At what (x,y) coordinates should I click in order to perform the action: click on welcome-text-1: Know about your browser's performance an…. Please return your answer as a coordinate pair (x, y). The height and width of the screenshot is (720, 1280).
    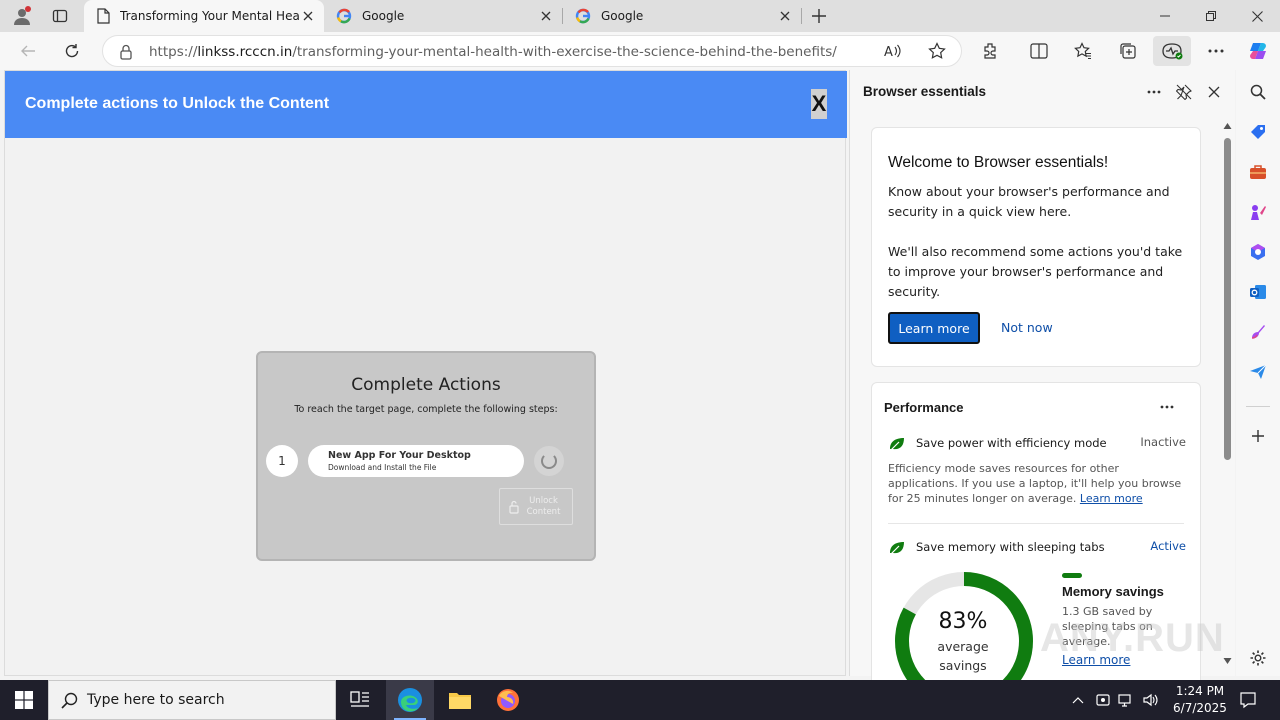
    Looking at the image, I should click on (1029, 201).